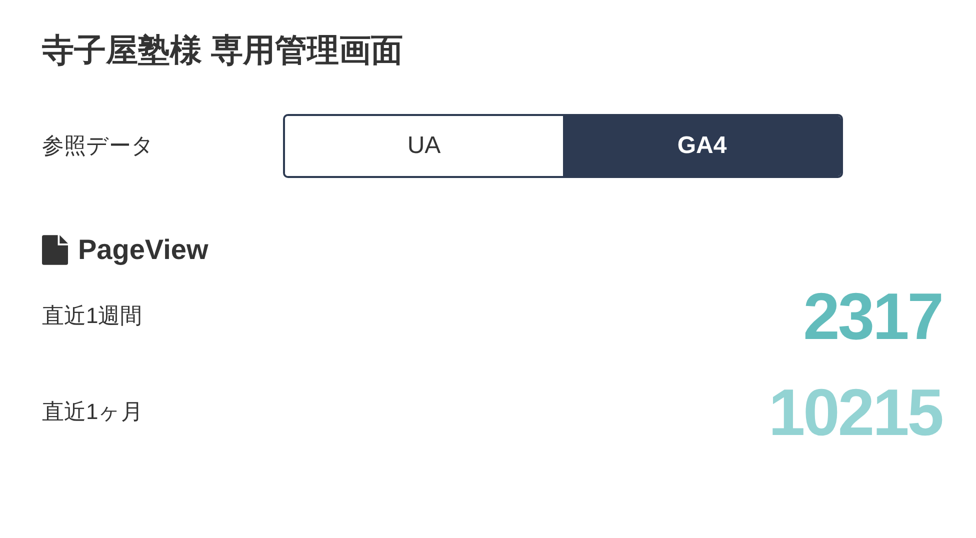 Image resolution: width=976 pixels, height=538 pixels. I want to click on segment-tab: GA4, so click(702, 146).